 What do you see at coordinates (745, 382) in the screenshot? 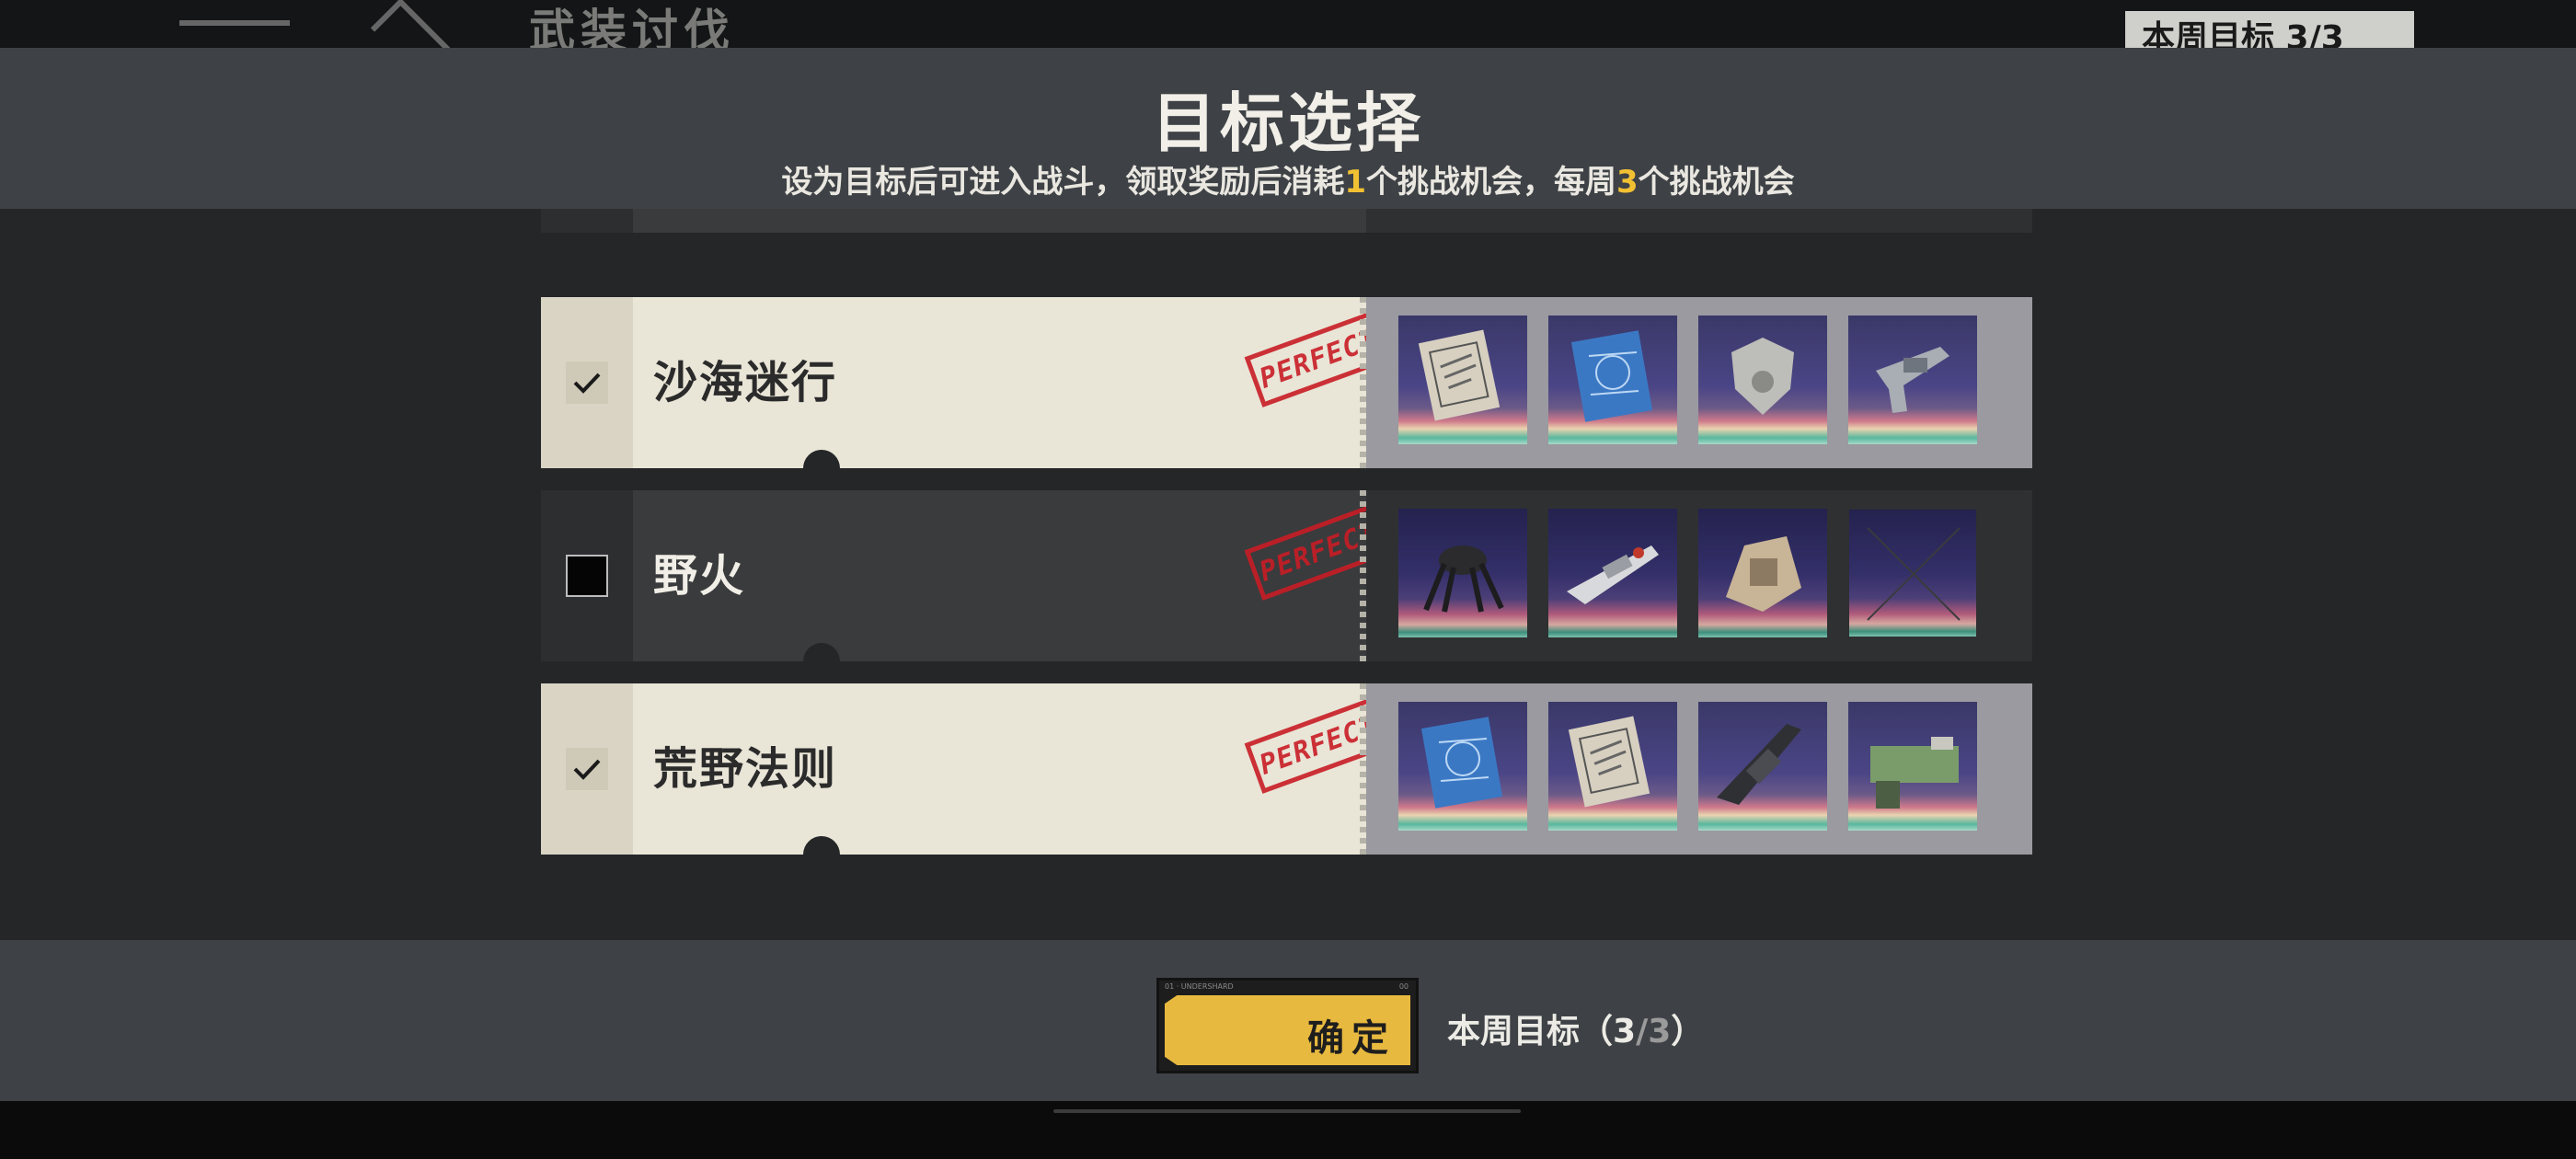
I see `target-name: 沙海迷行` at bounding box center [745, 382].